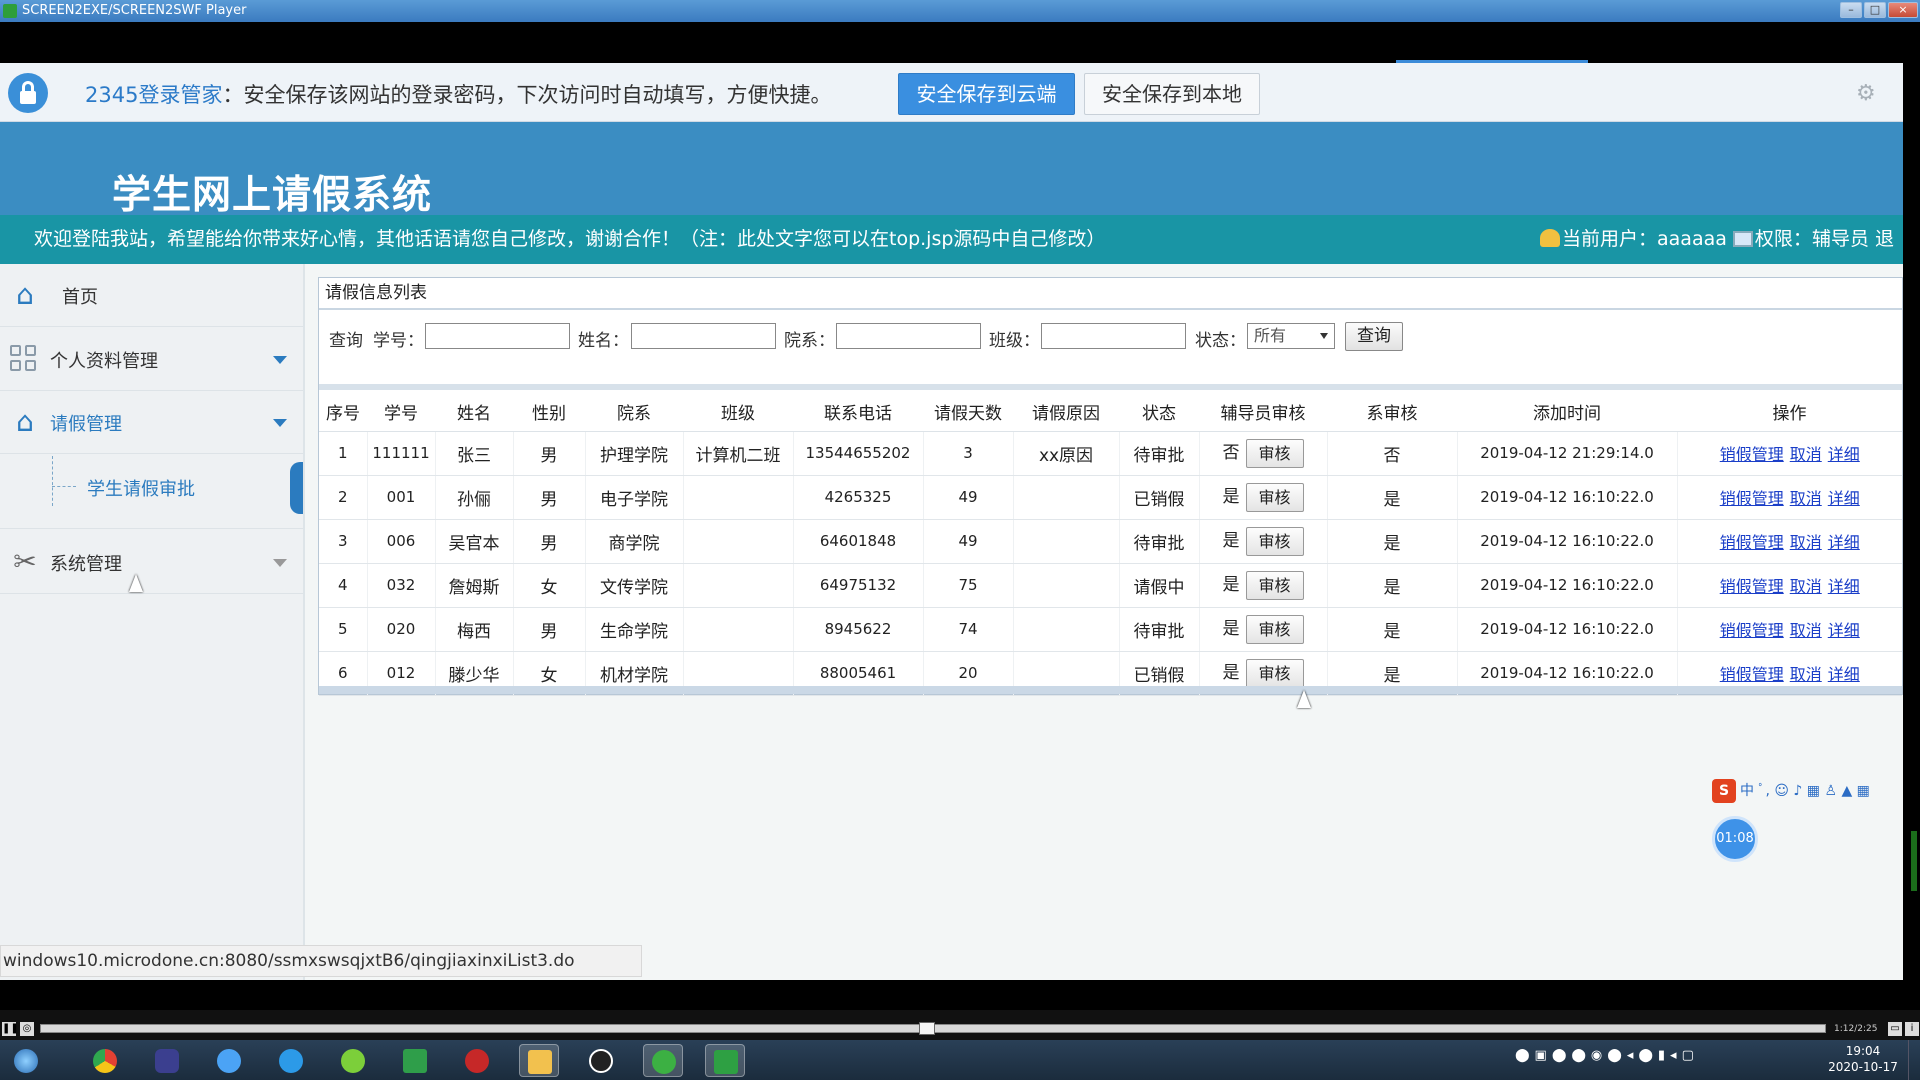 Image resolution: width=1920 pixels, height=1080 pixels. What do you see at coordinates (1231, 453) in the screenshot?
I see `counselor-audit-value: 否` at bounding box center [1231, 453].